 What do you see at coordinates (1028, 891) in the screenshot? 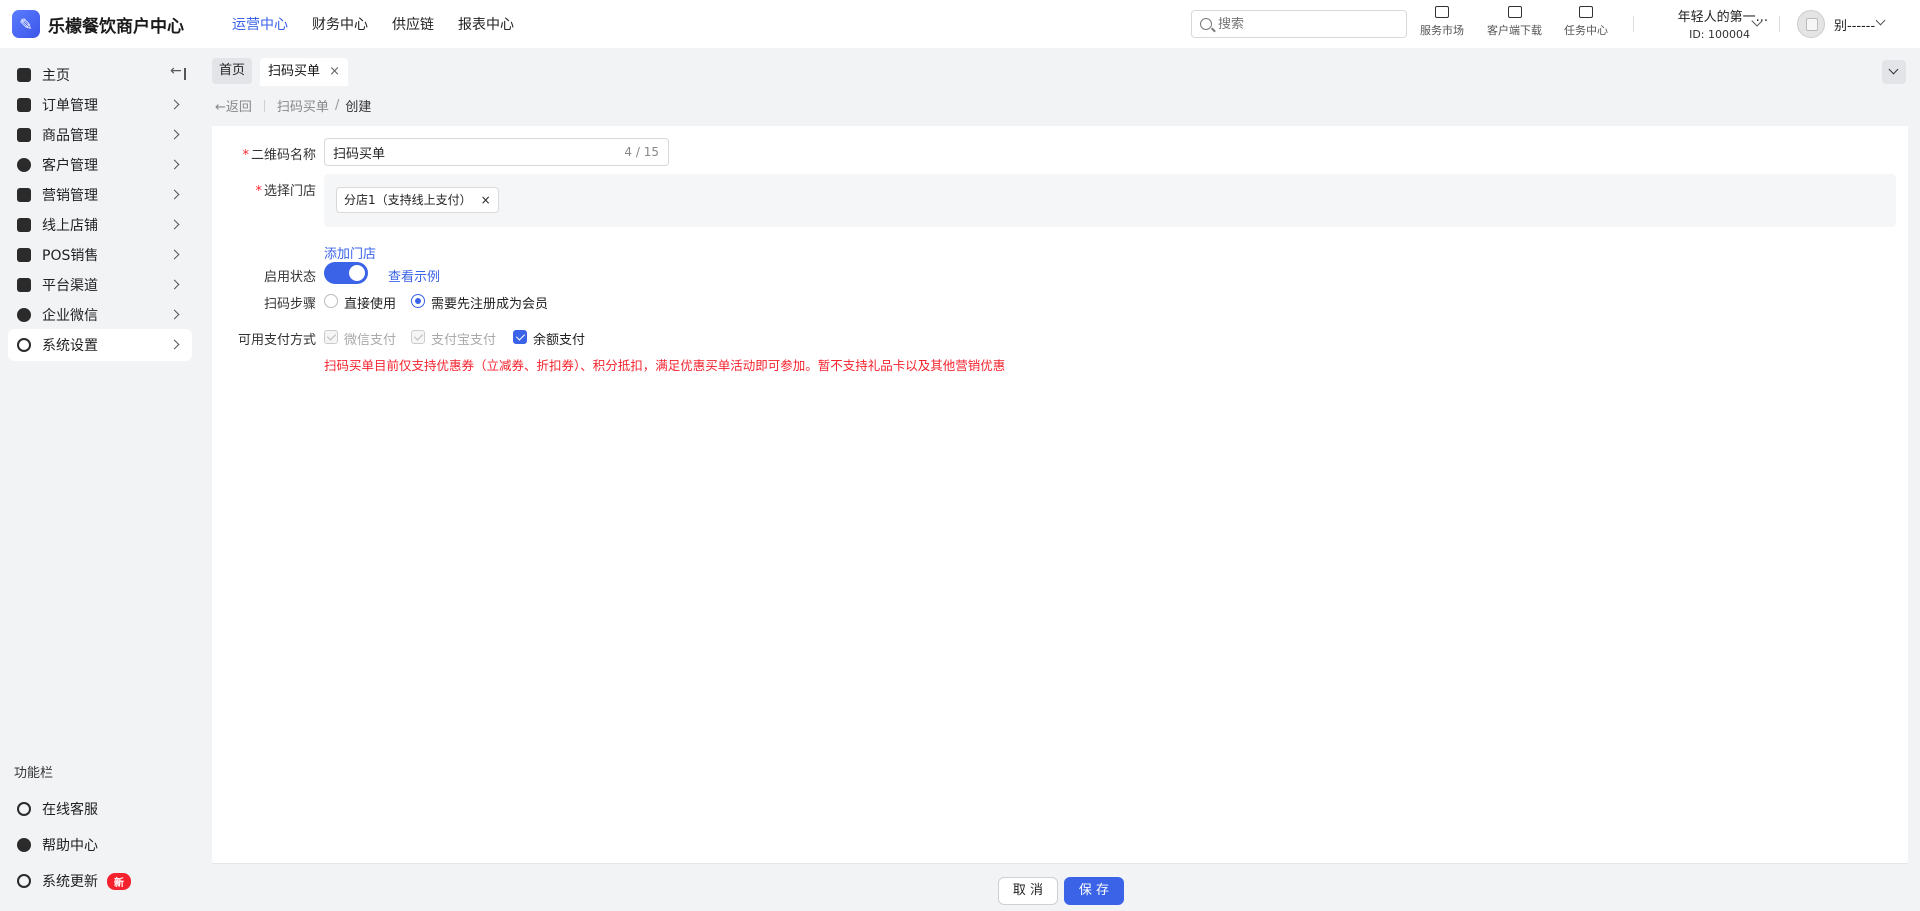
I see `cancel-button: 取 消` at bounding box center [1028, 891].